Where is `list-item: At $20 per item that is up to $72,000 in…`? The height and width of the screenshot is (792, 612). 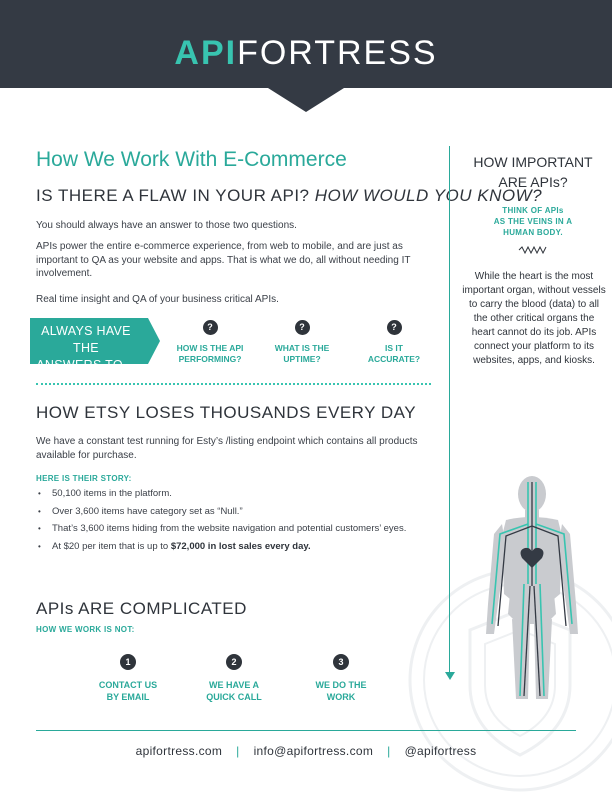
list-item: At $20 per item that is up to $72,000 in… is located at coordinates (231, 547).